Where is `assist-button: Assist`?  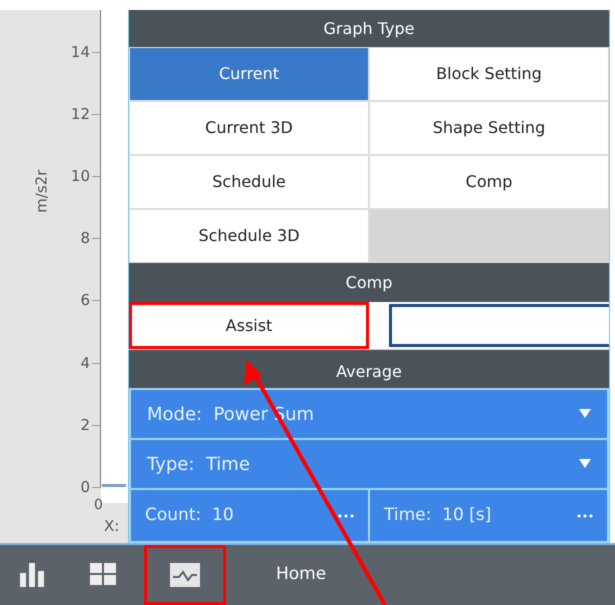 assist-button: Assist is located at coordinates (249, 325).